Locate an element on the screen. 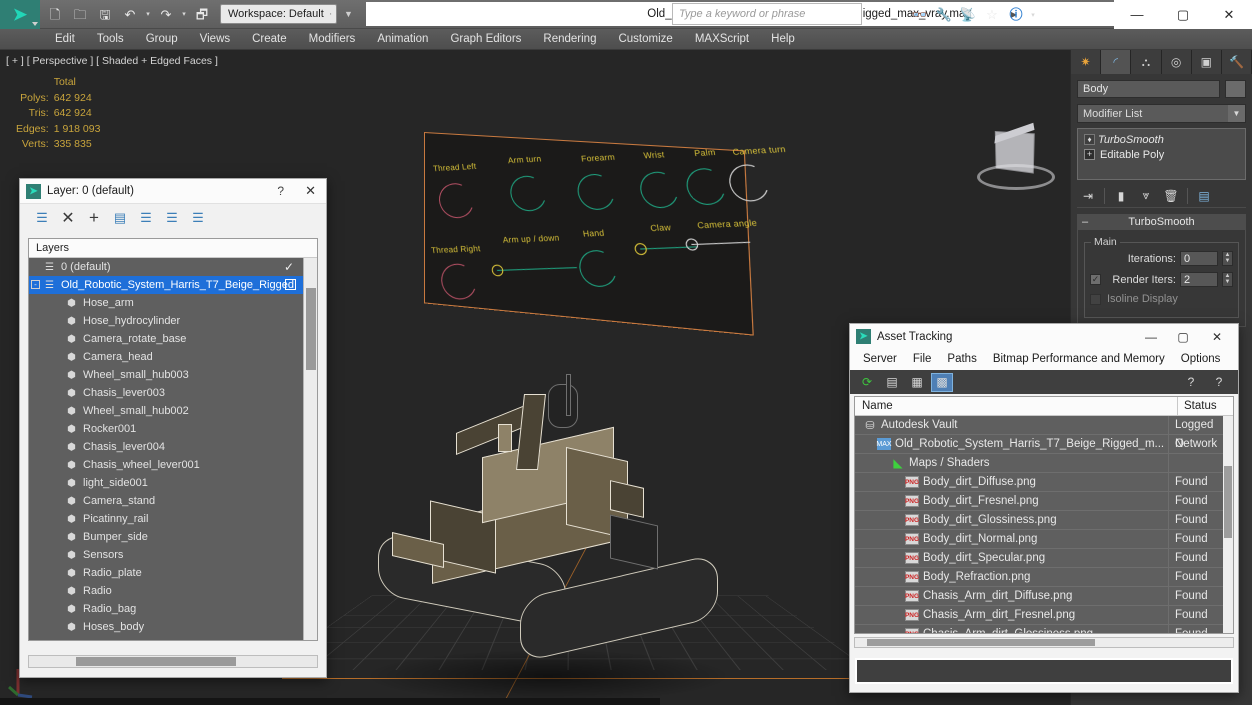  layer-scroll-thumb is located at coordinates (311, 329).